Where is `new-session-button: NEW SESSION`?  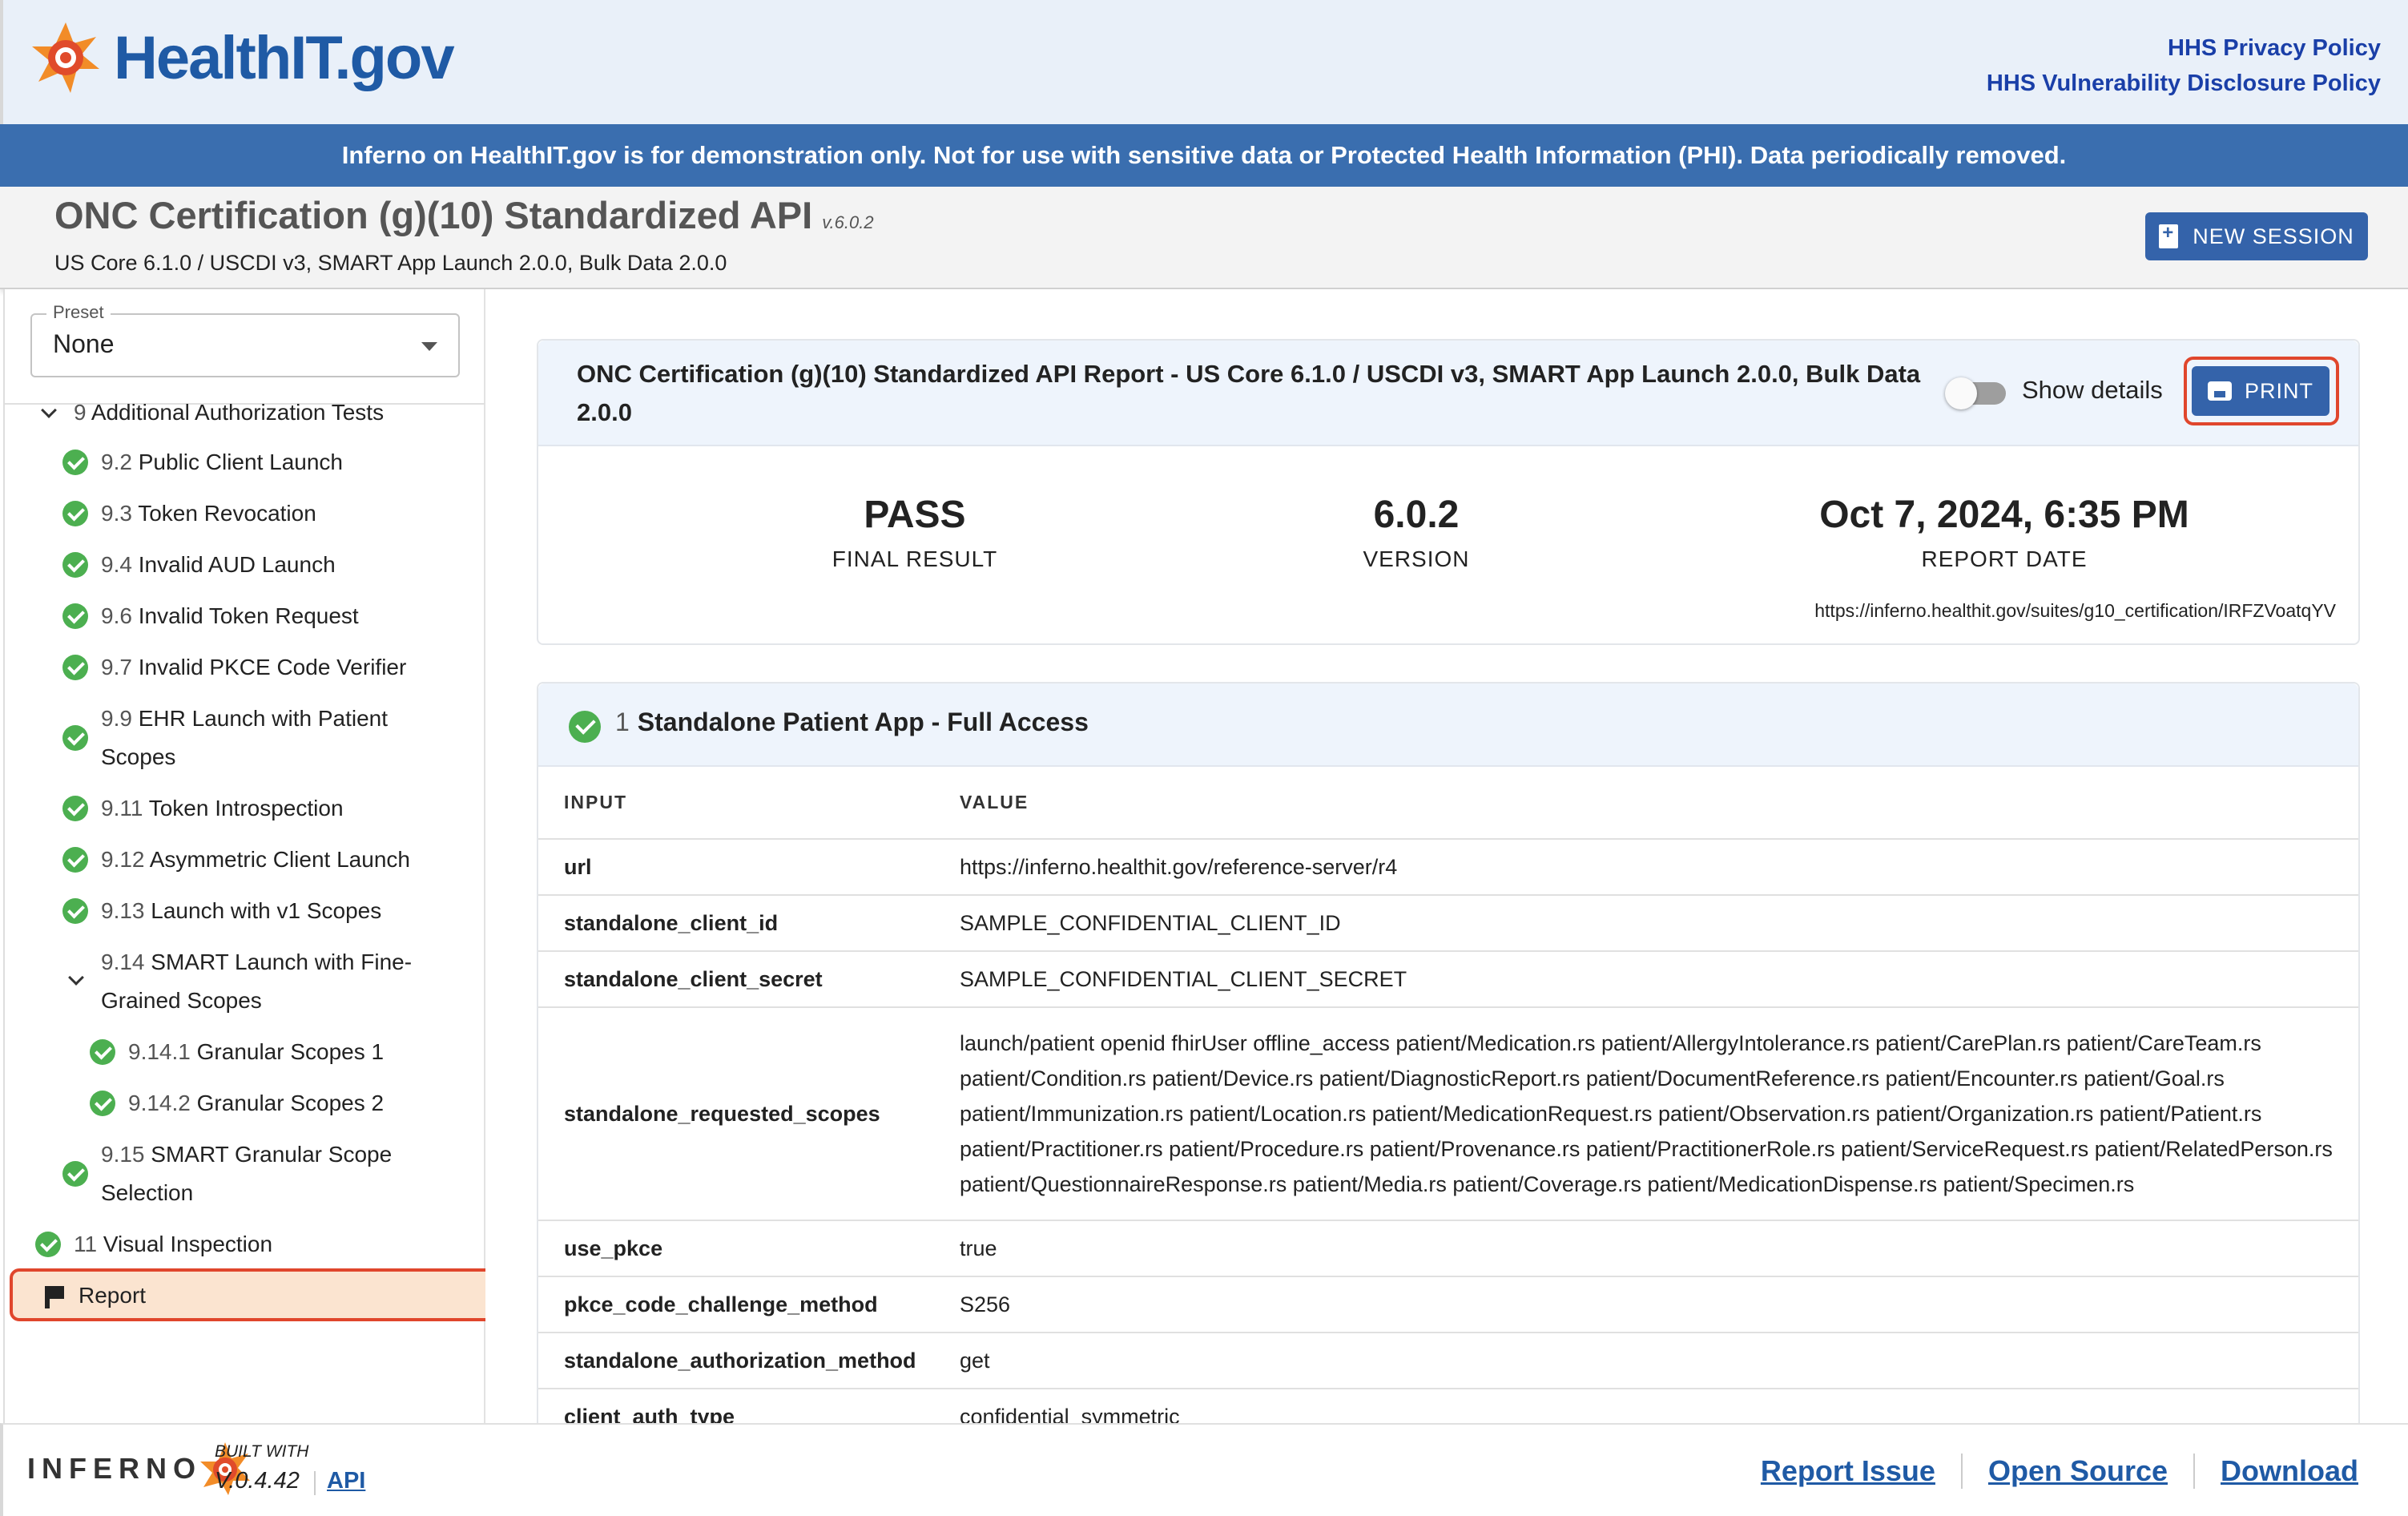 new-session-button: NEW SESSION is located at coordinates (2256, 236).